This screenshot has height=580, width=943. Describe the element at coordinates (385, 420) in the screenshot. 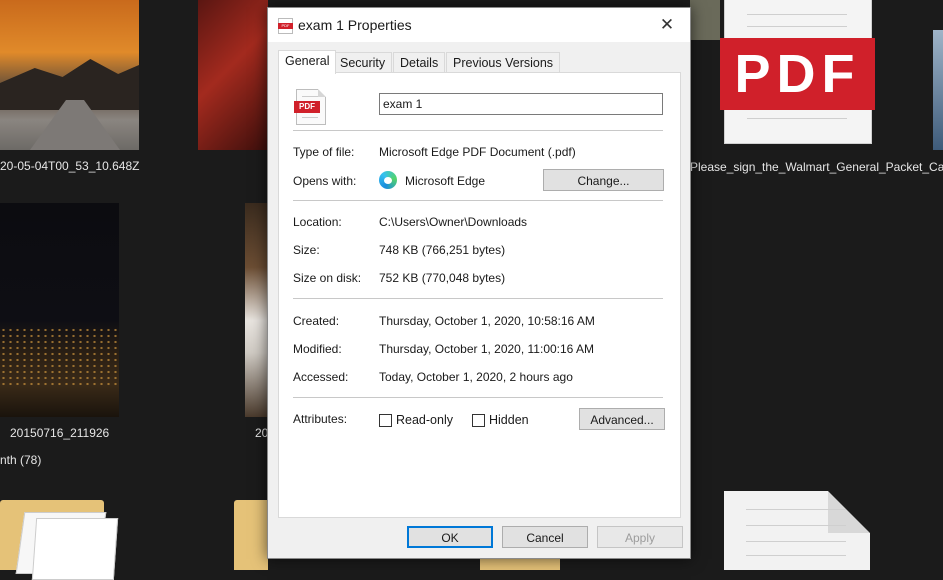

I see `read-only-checkbox` at that location.